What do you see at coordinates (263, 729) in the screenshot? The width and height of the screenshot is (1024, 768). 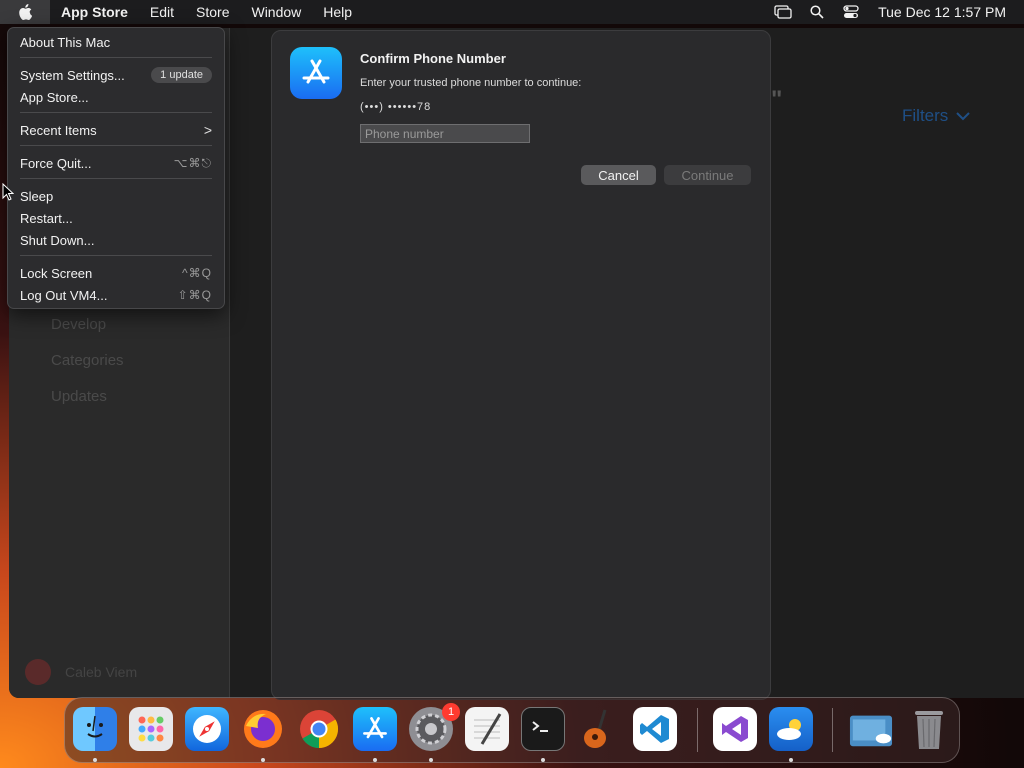 I see `firefox-icon` at bounding box center [263, 729].